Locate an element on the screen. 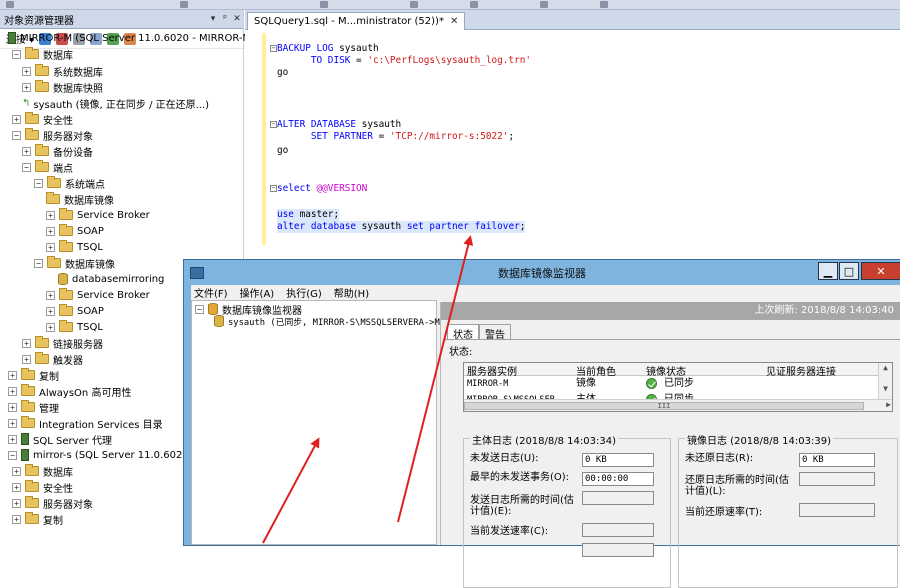 The width and height of the screenshot is (900, 588). monitor-tree-root: − 数据库镜像监视器 is located at coordinates (248, 310).